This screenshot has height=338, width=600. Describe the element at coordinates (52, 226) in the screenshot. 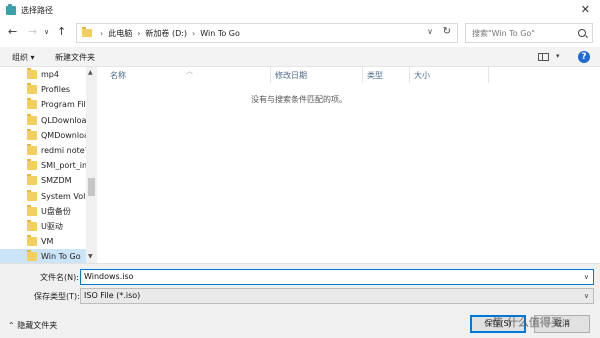

I see `tree-item-label: U驱动` at that location.